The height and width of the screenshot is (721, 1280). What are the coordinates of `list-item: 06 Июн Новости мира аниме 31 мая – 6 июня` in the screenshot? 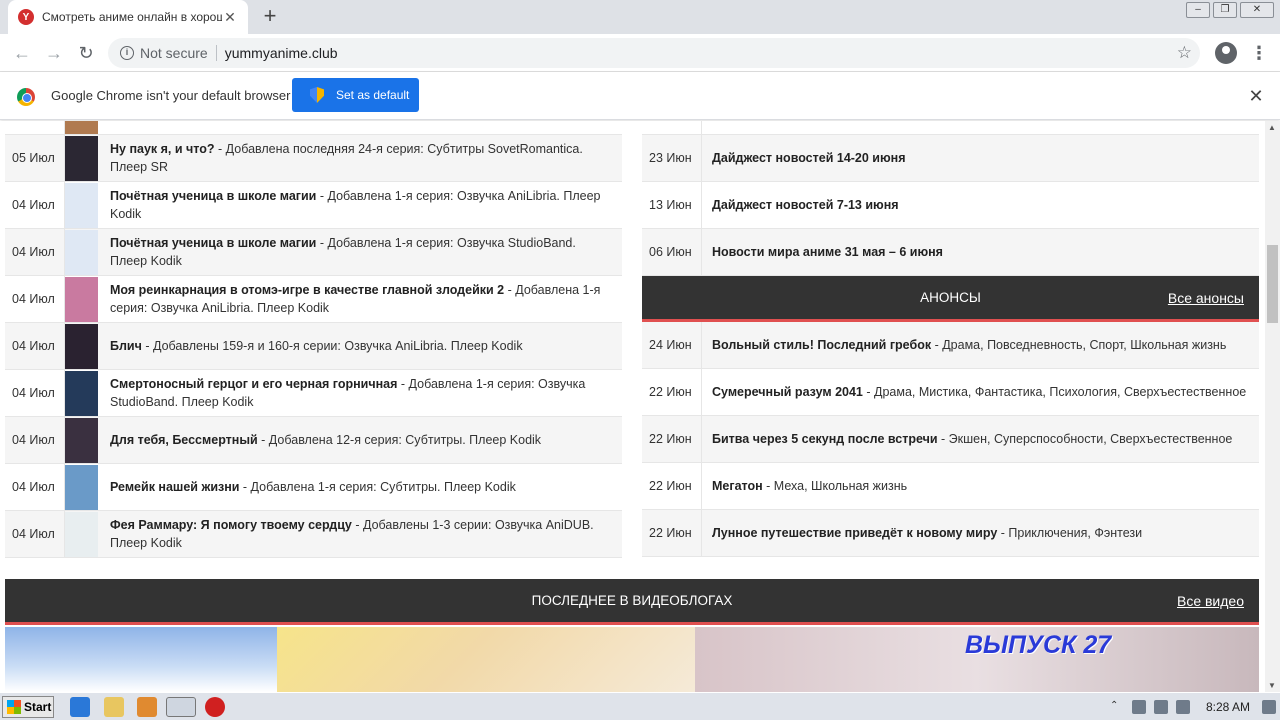 It's located at (950, 252).